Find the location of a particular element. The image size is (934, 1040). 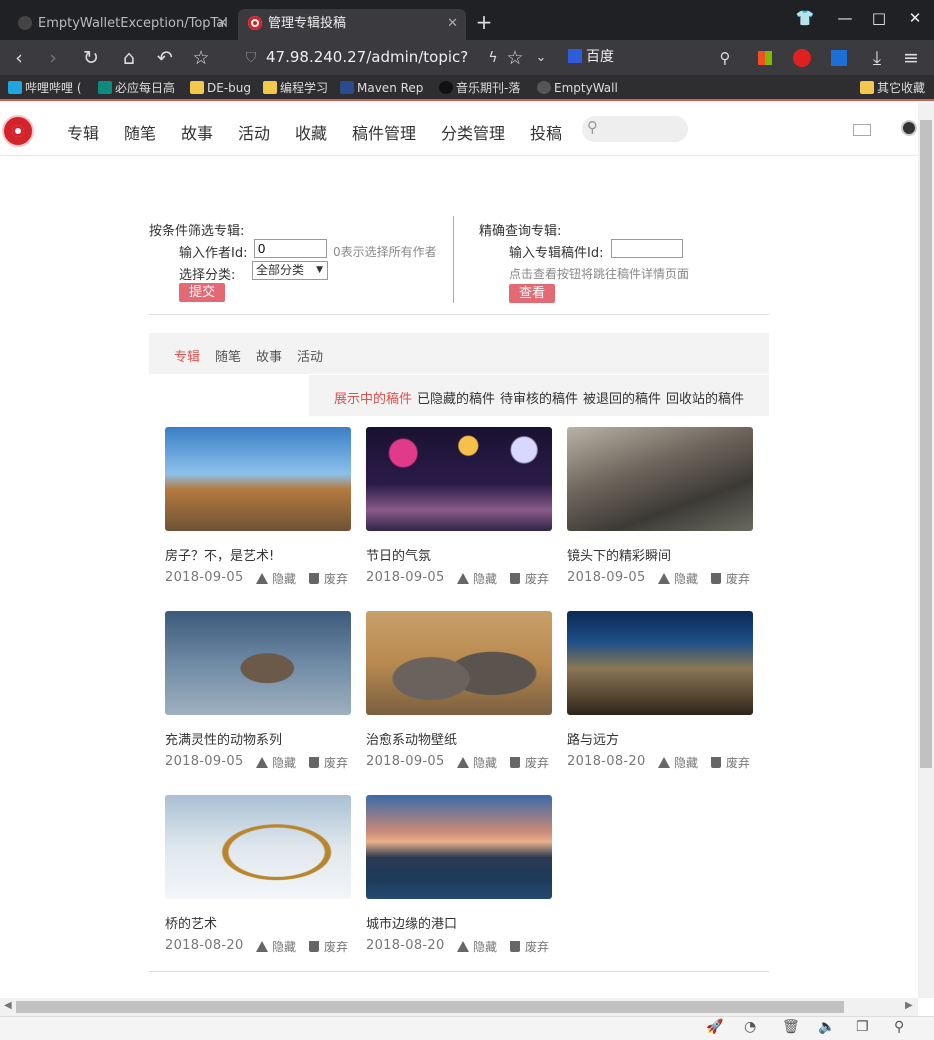

album-card: 房子？不，是艺术! 2018-09-05 隐藏 废弃 is located at coordinates (258, 512).